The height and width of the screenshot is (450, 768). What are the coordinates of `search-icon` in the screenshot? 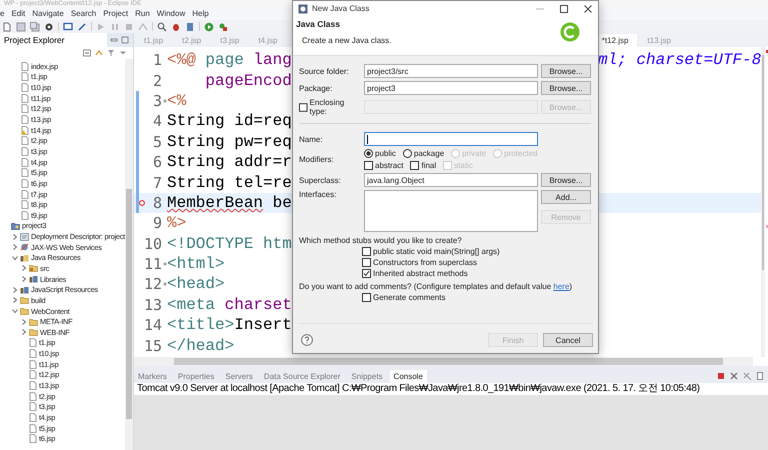 It's located at (162, 27).